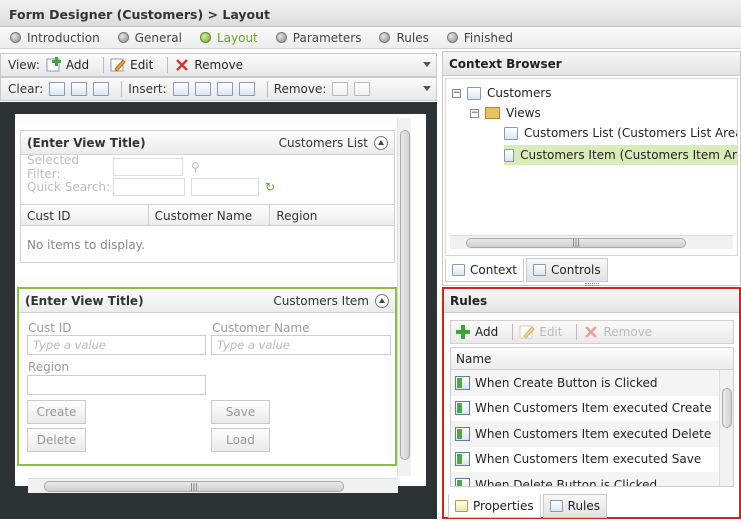 Image resolution: width=741 pixels, height=521 pixels. I want to click on clear-cell-icon, so click(57, 89).